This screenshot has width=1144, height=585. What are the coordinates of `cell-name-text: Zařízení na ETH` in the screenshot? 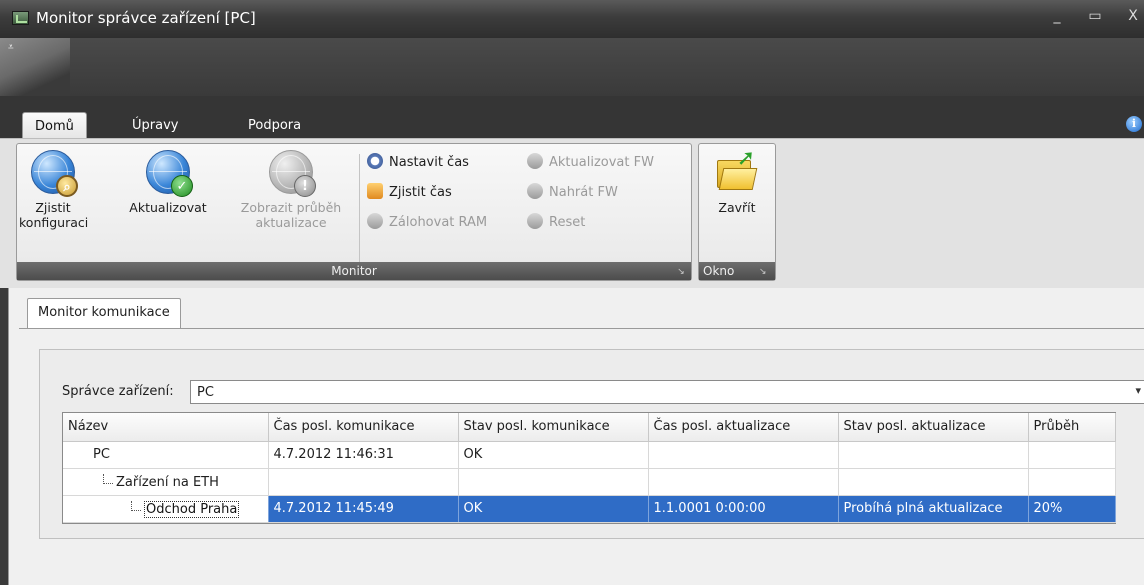 It's located at (167, 482).